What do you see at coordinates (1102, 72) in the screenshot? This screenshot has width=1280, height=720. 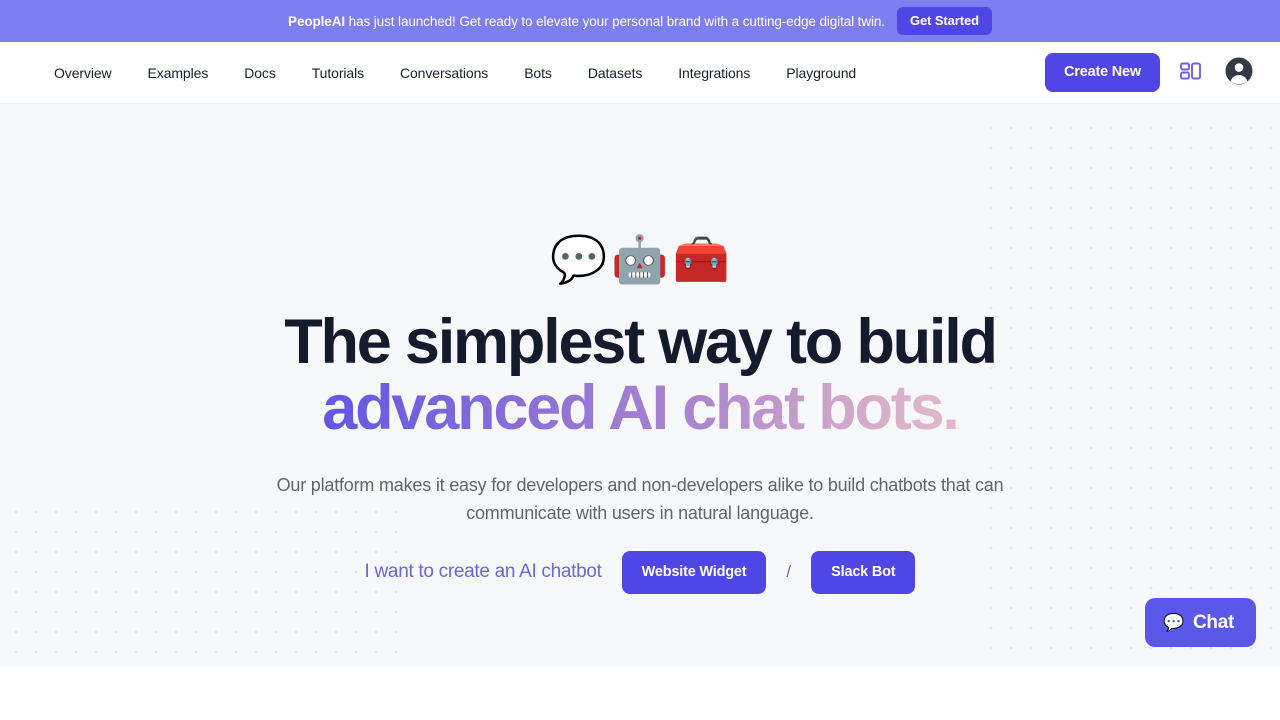 I see `create-new-button: Create New` at bounding box center [1102, 72].